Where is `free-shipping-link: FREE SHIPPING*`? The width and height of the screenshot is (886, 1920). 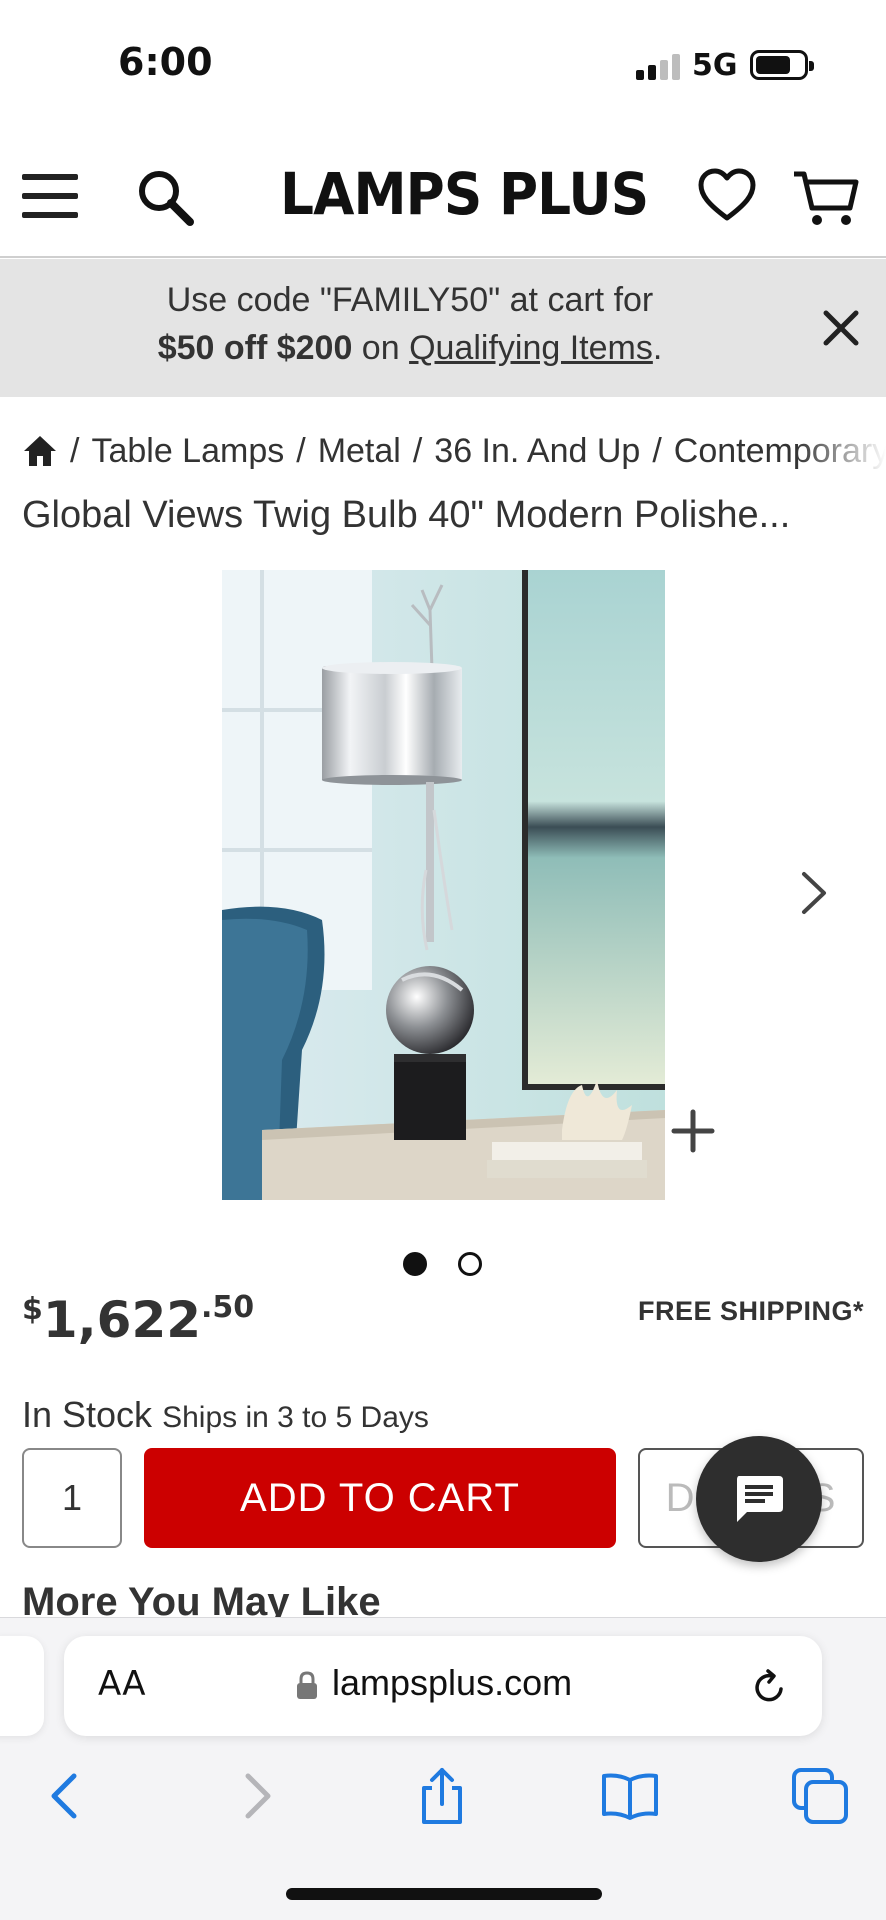 free-shipping-link: FREE SHIPPING* is located at coordinates (751, 1311).